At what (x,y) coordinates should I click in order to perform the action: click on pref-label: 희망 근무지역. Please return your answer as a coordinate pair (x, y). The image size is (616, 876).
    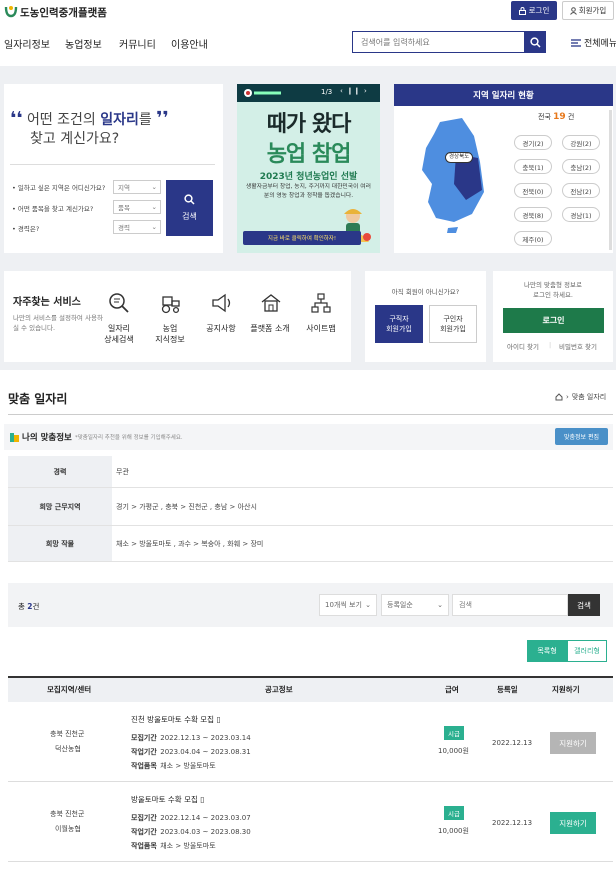
    Looking at the image, I should click on (60, 506).